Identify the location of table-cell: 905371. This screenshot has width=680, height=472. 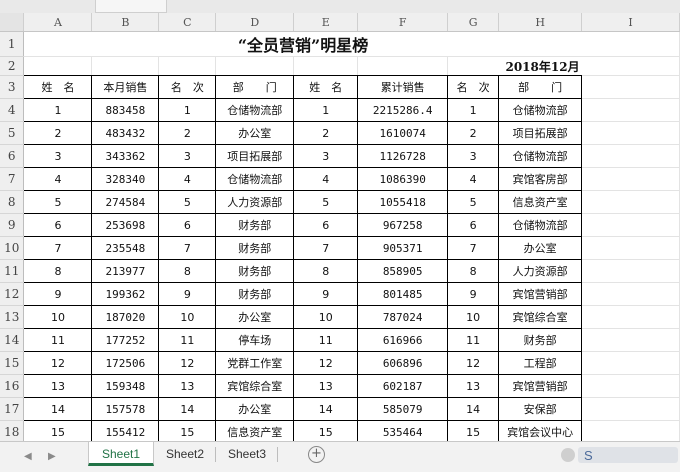
(403, 248).